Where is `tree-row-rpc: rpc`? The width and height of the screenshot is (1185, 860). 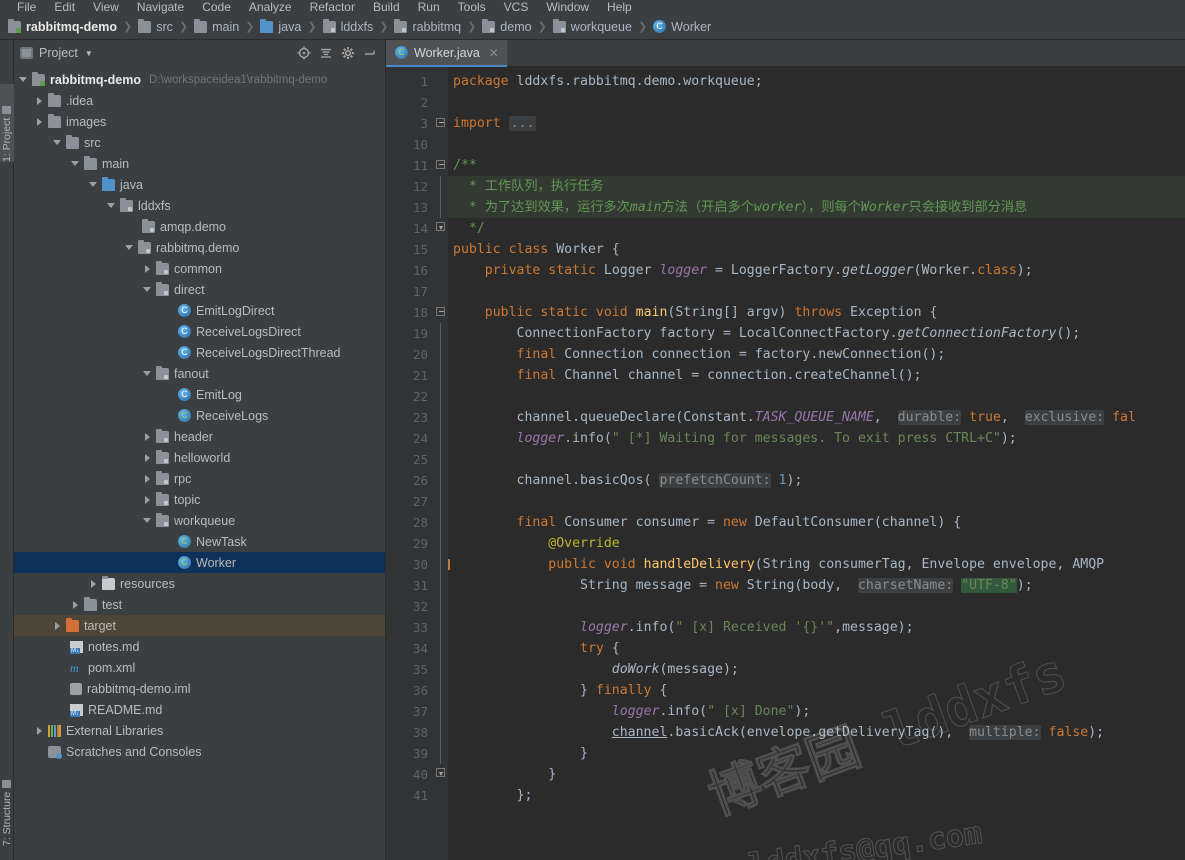
tree-row-rpc: rpc is located at coordinates (199, 478).